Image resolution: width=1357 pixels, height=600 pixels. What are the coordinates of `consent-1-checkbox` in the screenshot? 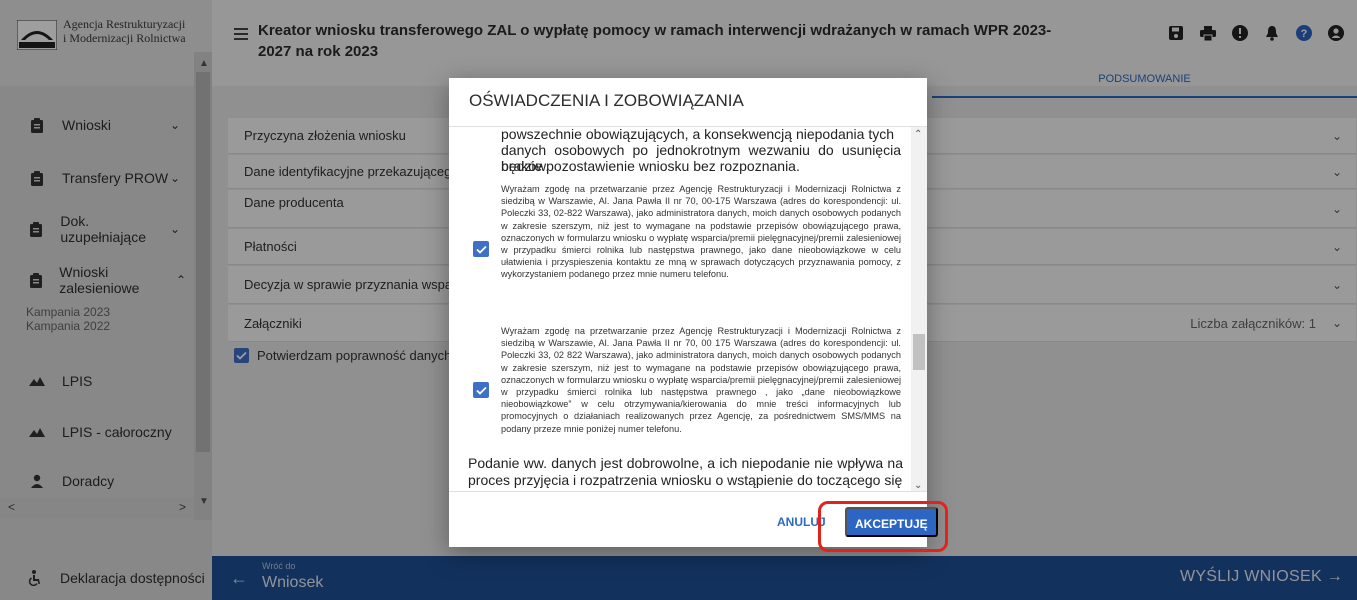 It's located at (481, 249).